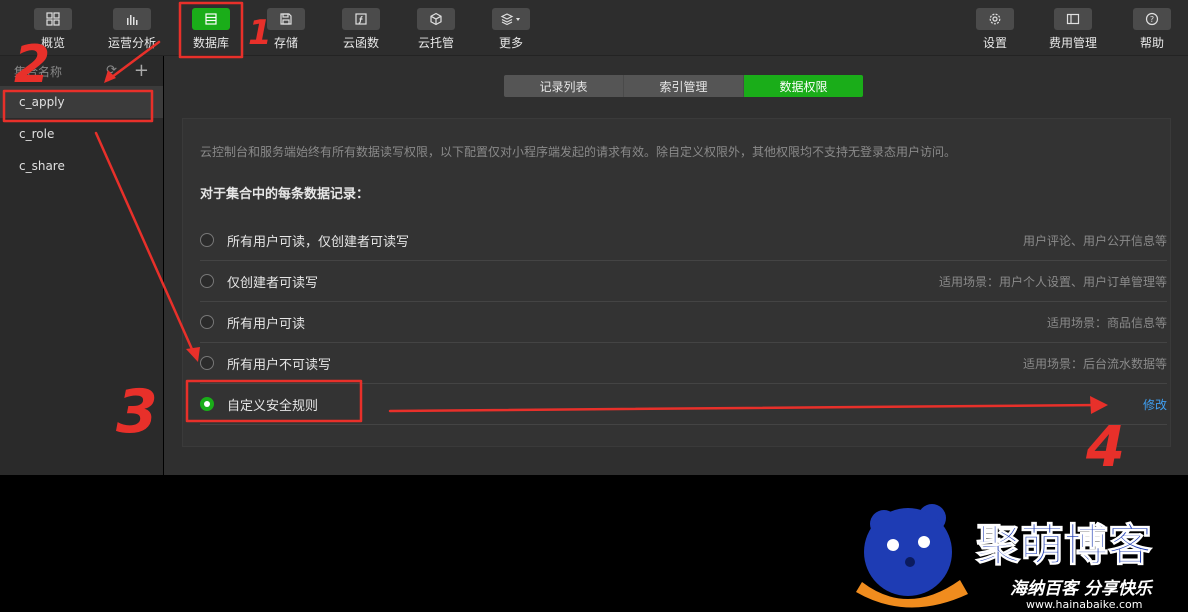  Describe the element at coordinates (42, 102) in the screenshot. I see `collection-name: c_apply` at that location.